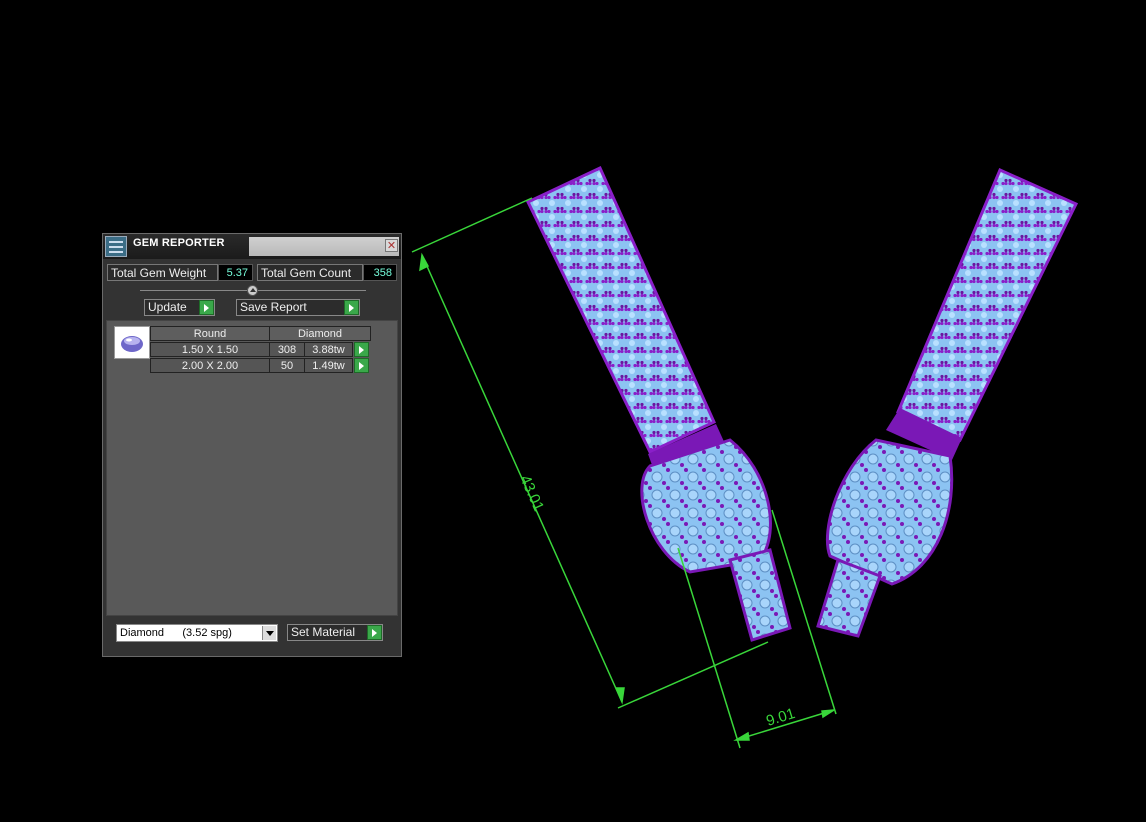 The height and width of the screenshot is (822, 1146). I want to click on titlebar-strip, so click(324, 246).